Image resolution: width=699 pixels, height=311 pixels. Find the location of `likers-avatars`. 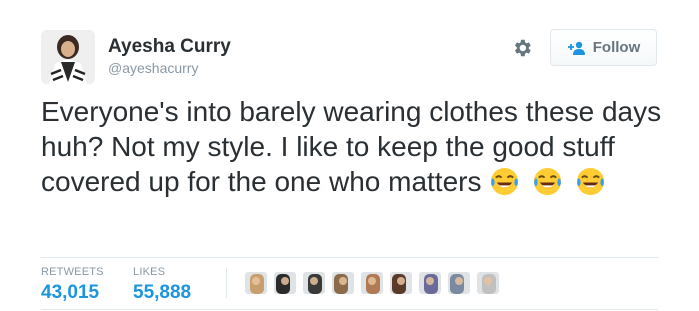

likers-avatars is located at coordinates (375, 283).